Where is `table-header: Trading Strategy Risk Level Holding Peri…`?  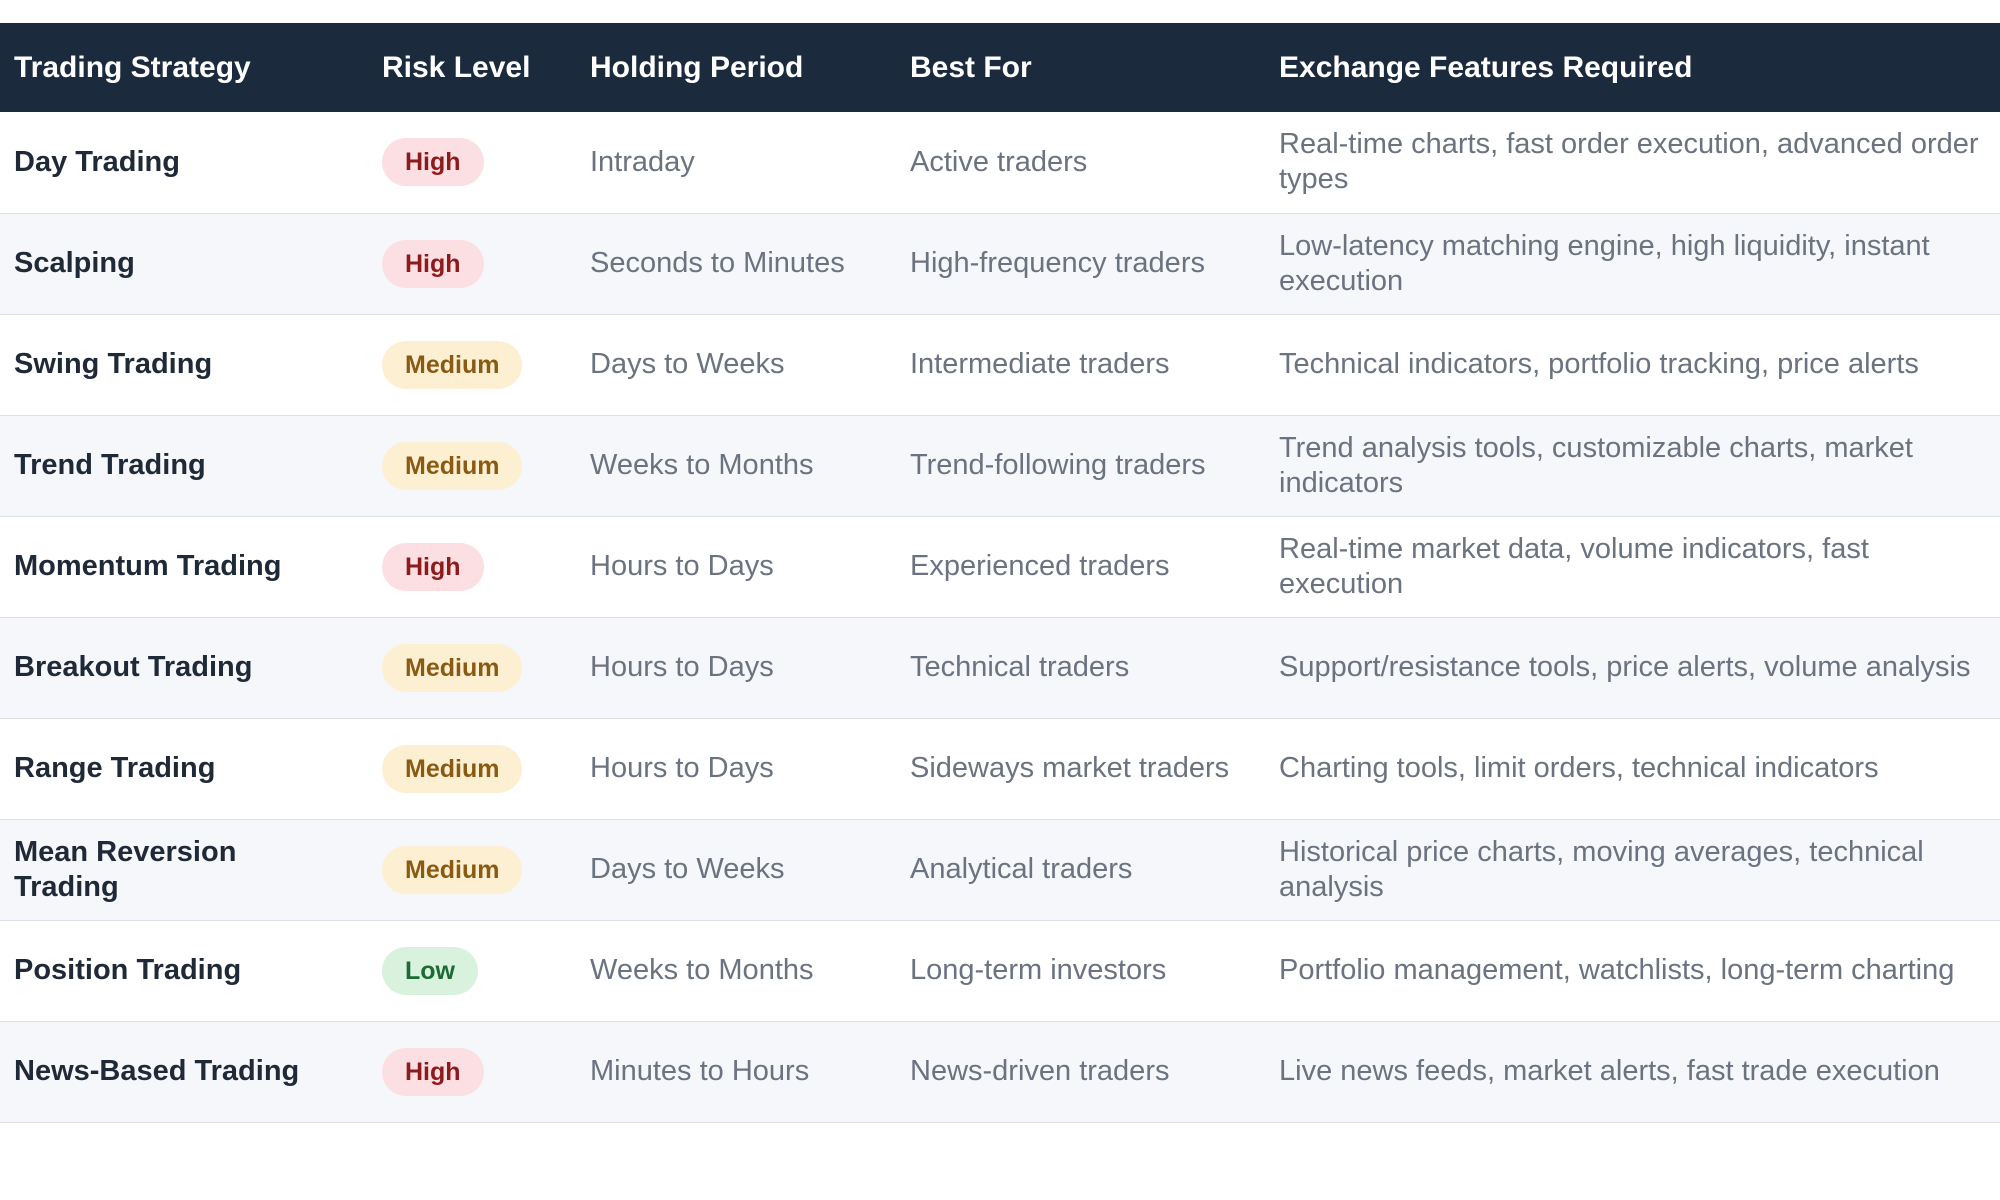 table-header: Trading Strategy Risk Level Holding Peri… is located at coordinates (1000, 67).